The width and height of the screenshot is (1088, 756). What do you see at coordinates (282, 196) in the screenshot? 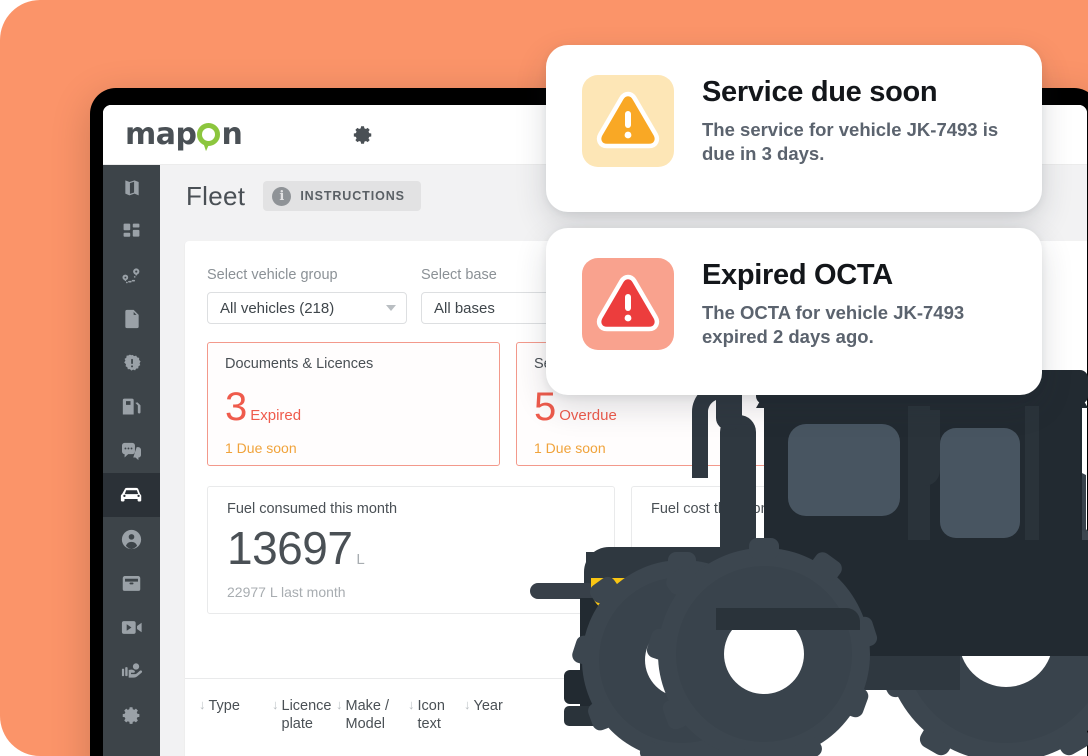
I see `info-icon: i` at bounding box center [282, 196].